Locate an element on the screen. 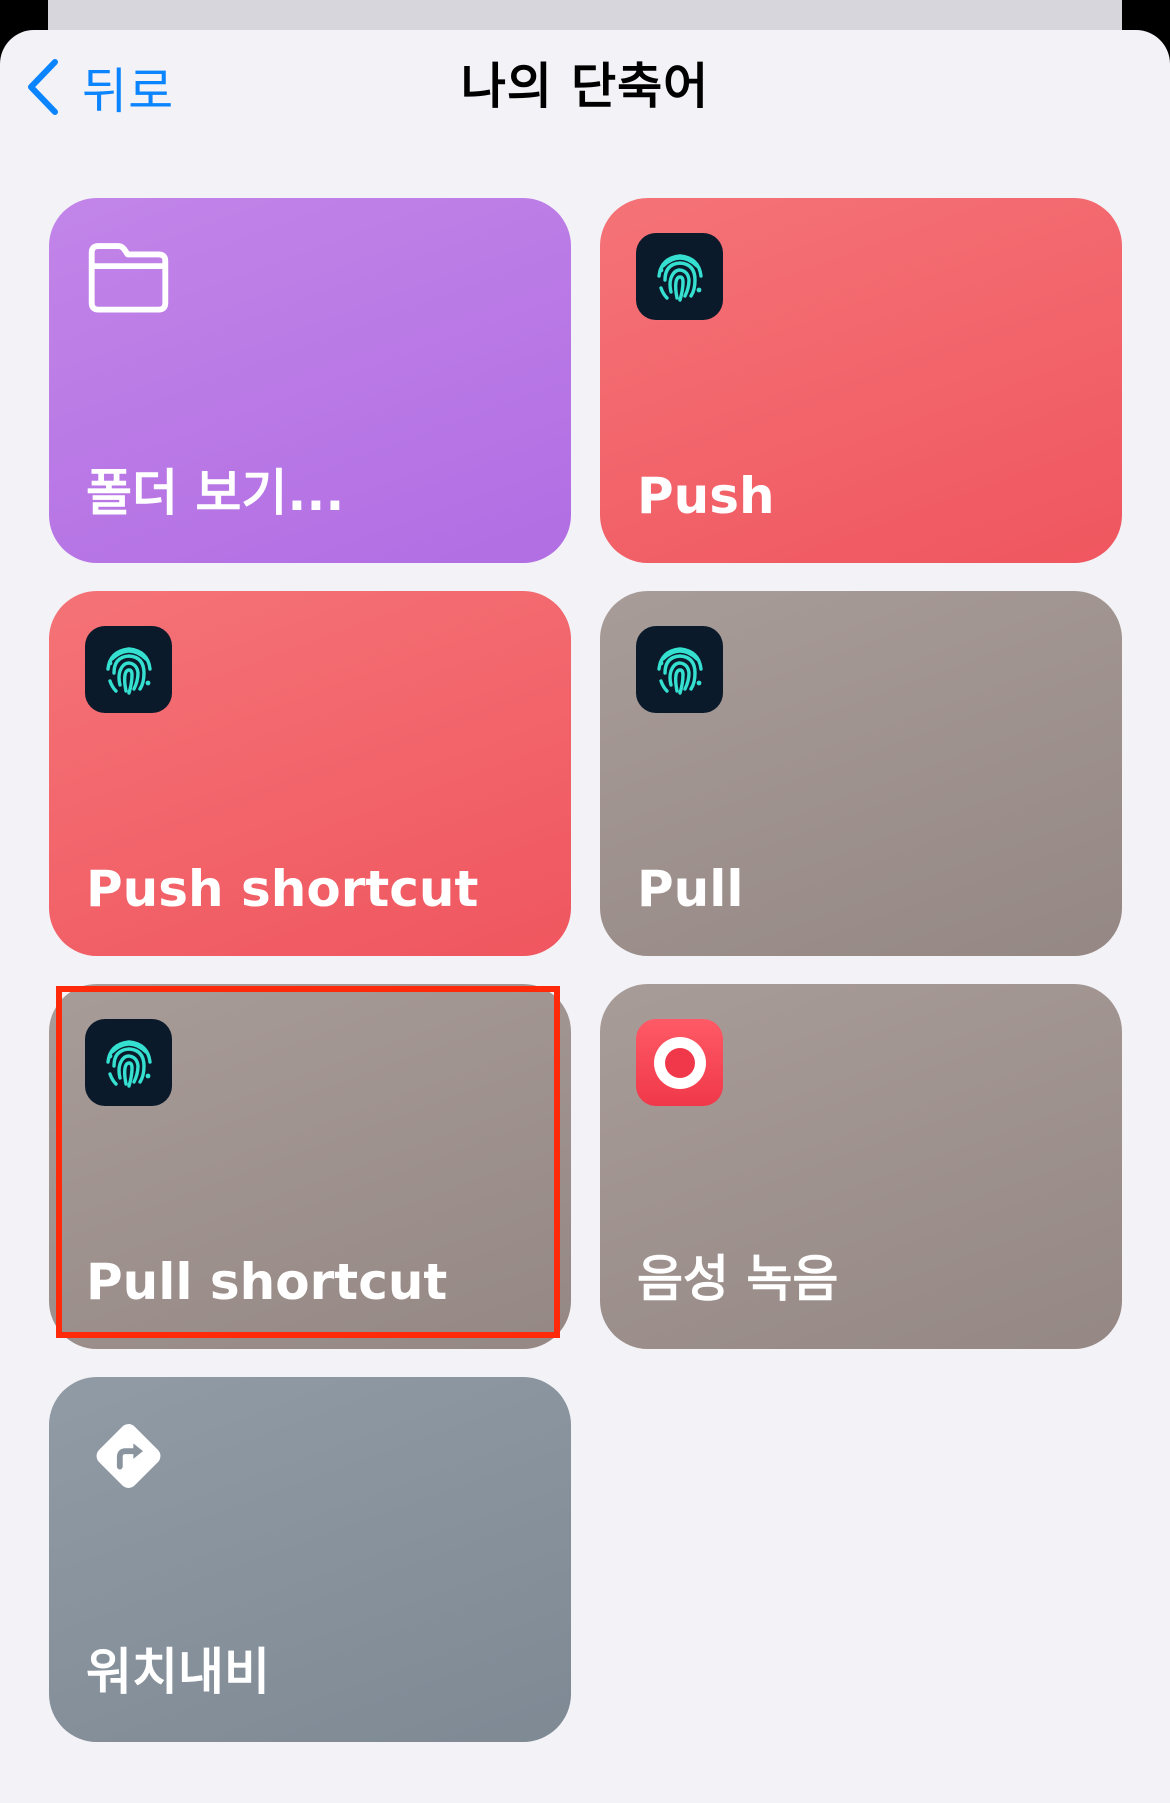 Image resolution: width=1170 pixels, height=1803 pixels. tile-label: 음성 녹음 is located at coordinates (738, 1279).